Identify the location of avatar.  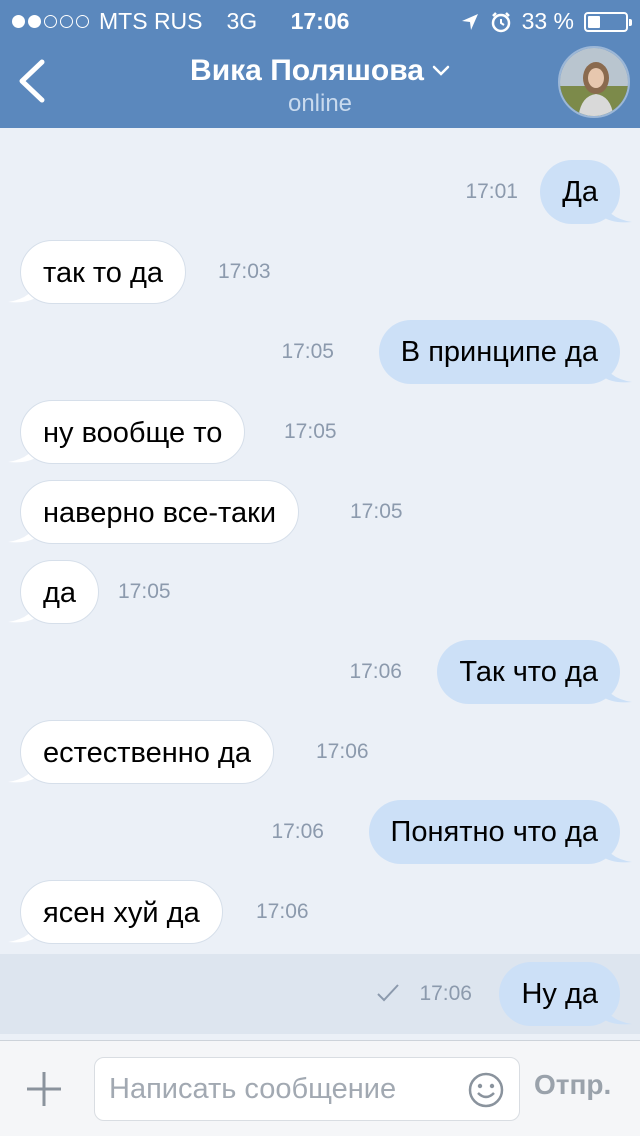
(594, 82).